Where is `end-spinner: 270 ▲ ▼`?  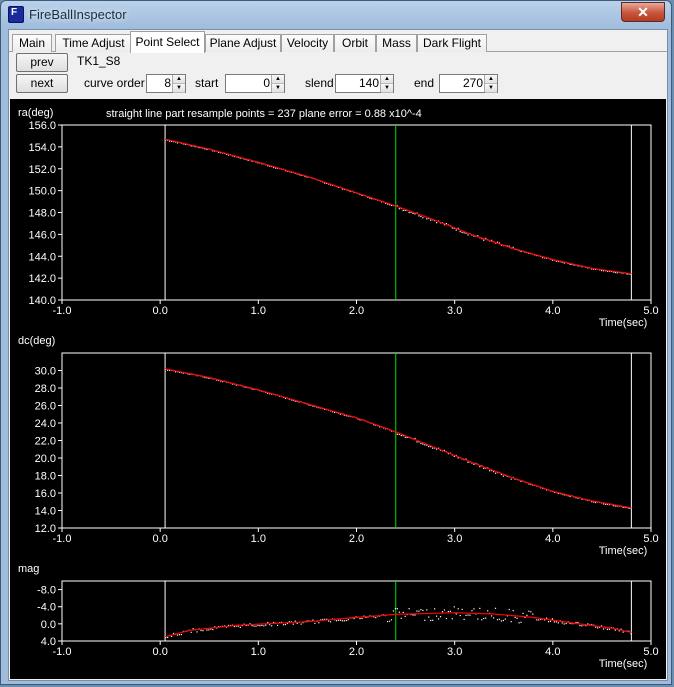 end-spinner: 270 ▲ ▼ is located at coordinates (468, 83).